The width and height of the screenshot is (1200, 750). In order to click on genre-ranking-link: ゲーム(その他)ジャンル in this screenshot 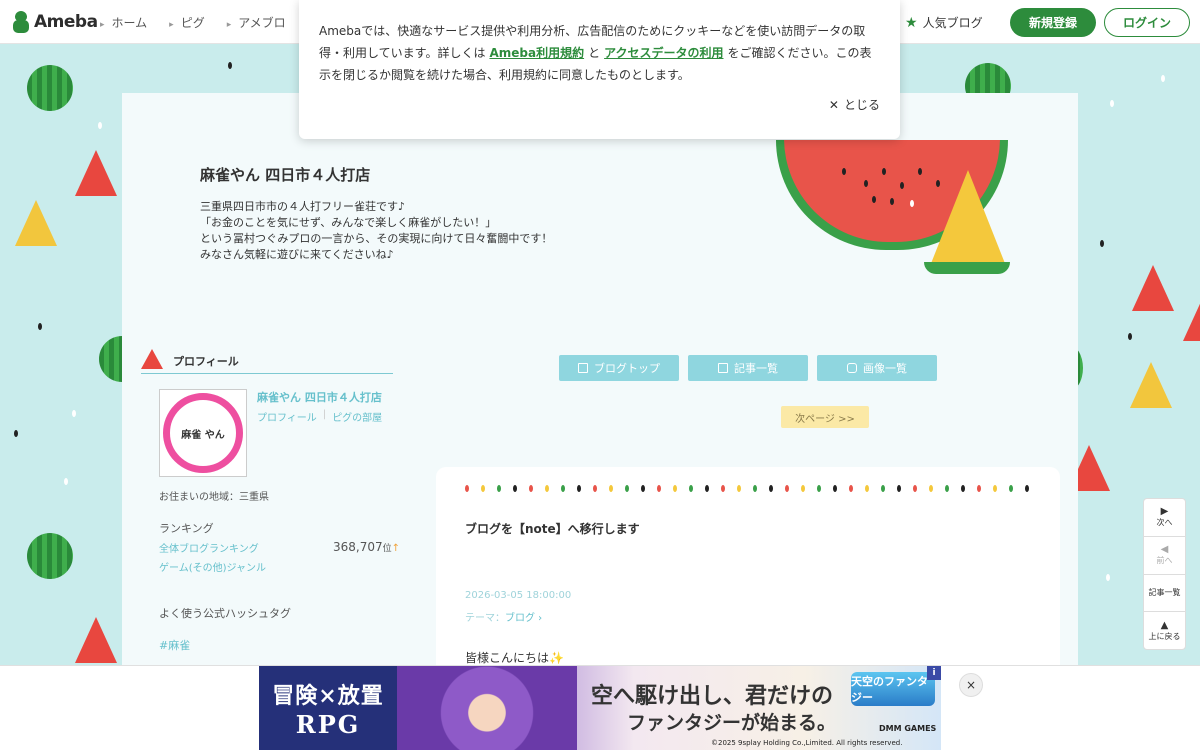, I will do `click(212, 566)`.